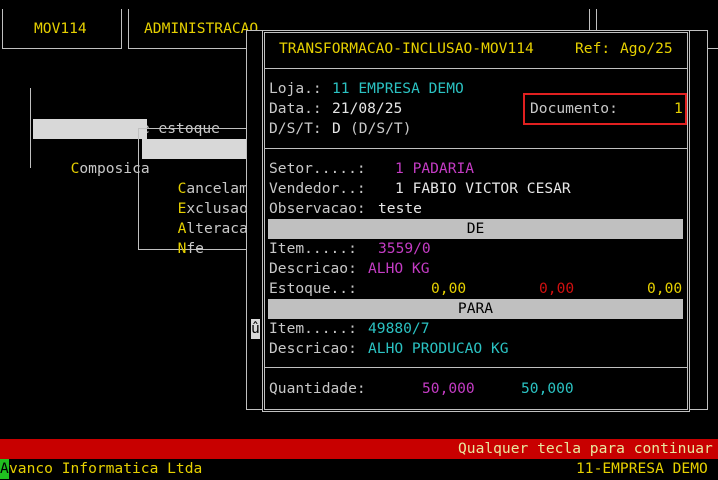 This screenshot has height=480, width=718. Describe the element at coordinates (204, 198) in the screenshot. I see `sub-menu-item-exclusao: Exclusao` at that location.